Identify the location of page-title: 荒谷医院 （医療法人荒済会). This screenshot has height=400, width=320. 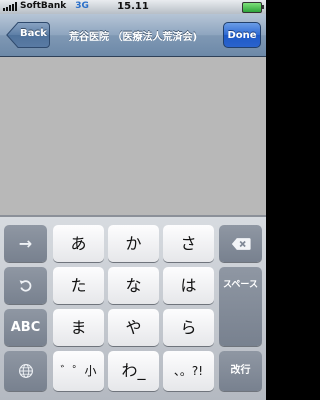
(133, 37).